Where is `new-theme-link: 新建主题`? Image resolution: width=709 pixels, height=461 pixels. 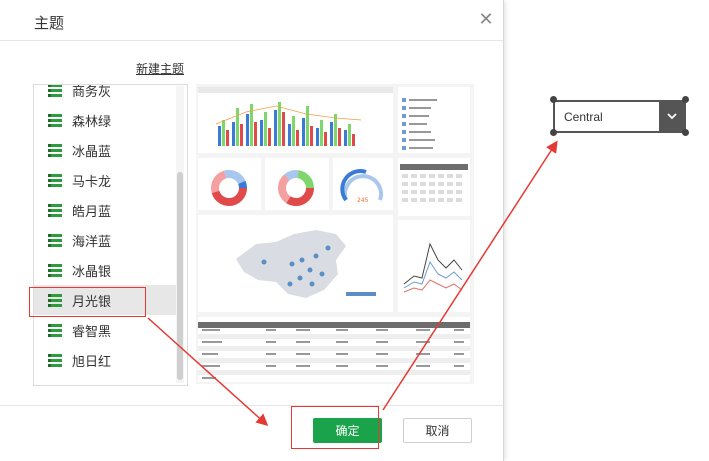 new-theme-link: 新建主题 is located at coordinates (160, 68).